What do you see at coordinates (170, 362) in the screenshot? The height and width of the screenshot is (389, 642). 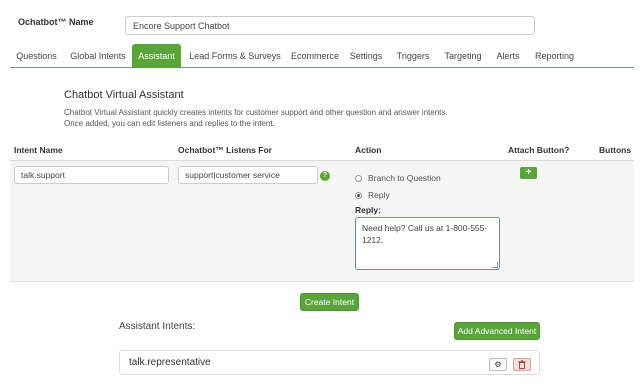 I see `intent-name: talk.representative` at bounding box center [170, 362].